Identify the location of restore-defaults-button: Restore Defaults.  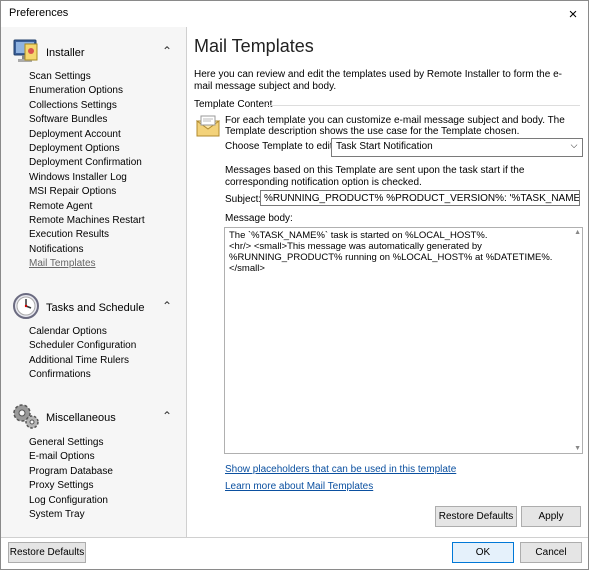
(47, 552).